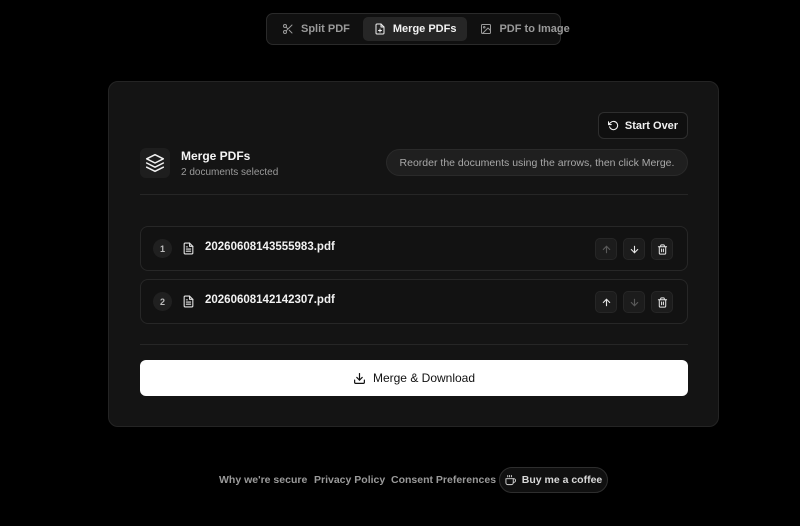 This screenshot has height=526, width=800. Describe the element at coordinates (349, 480) in the screenshot. I see `footer-link-privacy: Privacy Policy` at that location.